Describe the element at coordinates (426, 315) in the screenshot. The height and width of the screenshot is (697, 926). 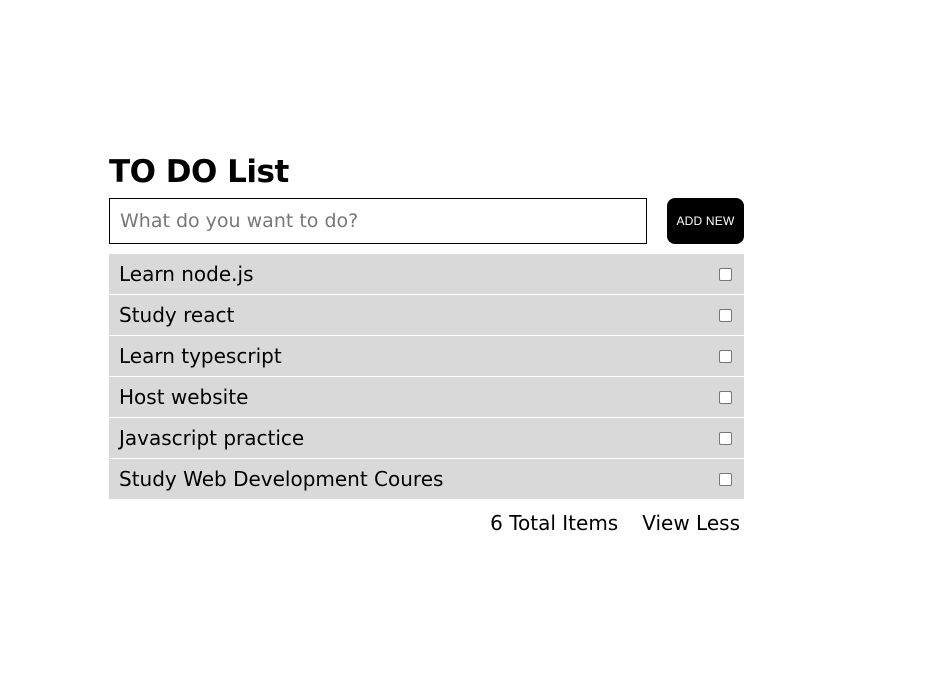
I see `todo-item: Study react` at that location.